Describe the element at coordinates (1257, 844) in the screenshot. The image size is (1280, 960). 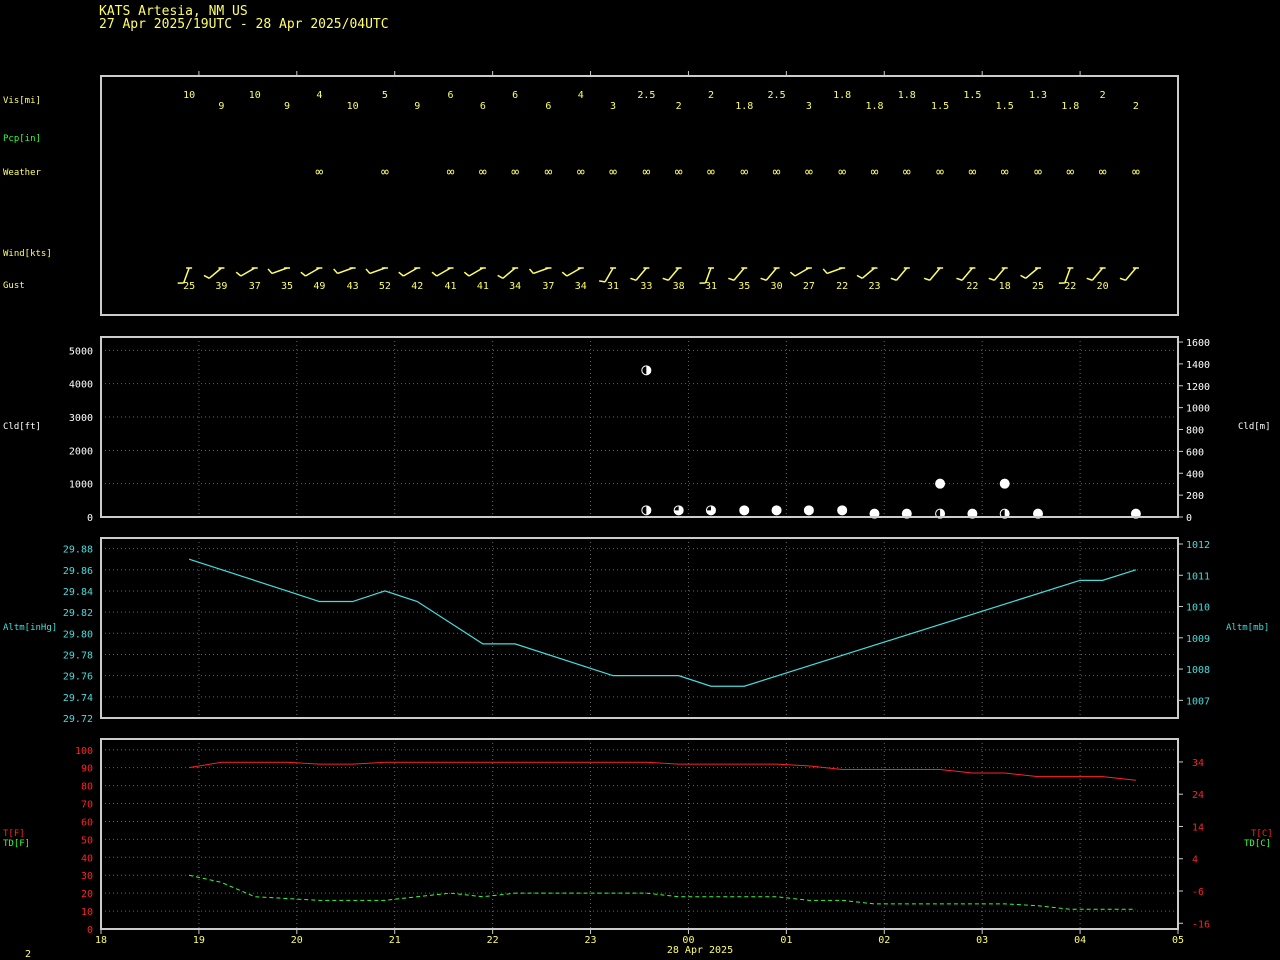
I see `label-td-c: TD[C]` at that location.